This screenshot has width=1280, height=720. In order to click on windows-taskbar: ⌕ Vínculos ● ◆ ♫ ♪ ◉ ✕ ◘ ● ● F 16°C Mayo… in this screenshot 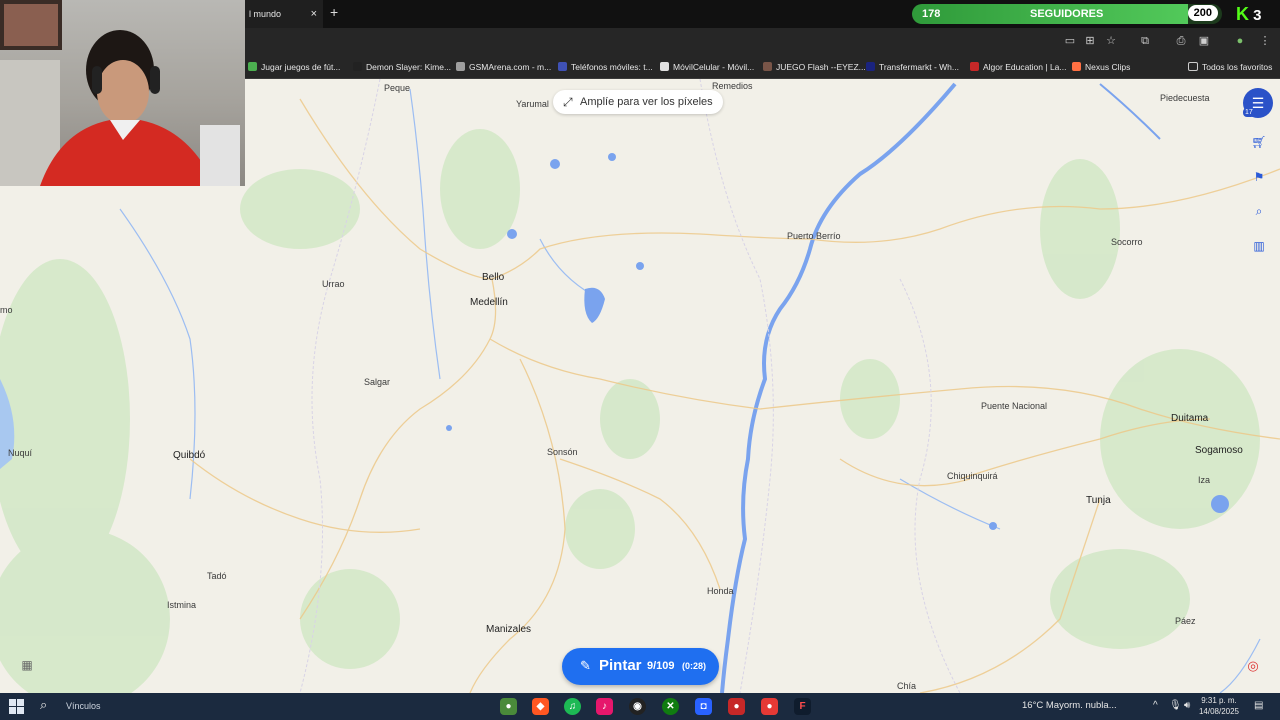, I will do `click(640, 706)`.